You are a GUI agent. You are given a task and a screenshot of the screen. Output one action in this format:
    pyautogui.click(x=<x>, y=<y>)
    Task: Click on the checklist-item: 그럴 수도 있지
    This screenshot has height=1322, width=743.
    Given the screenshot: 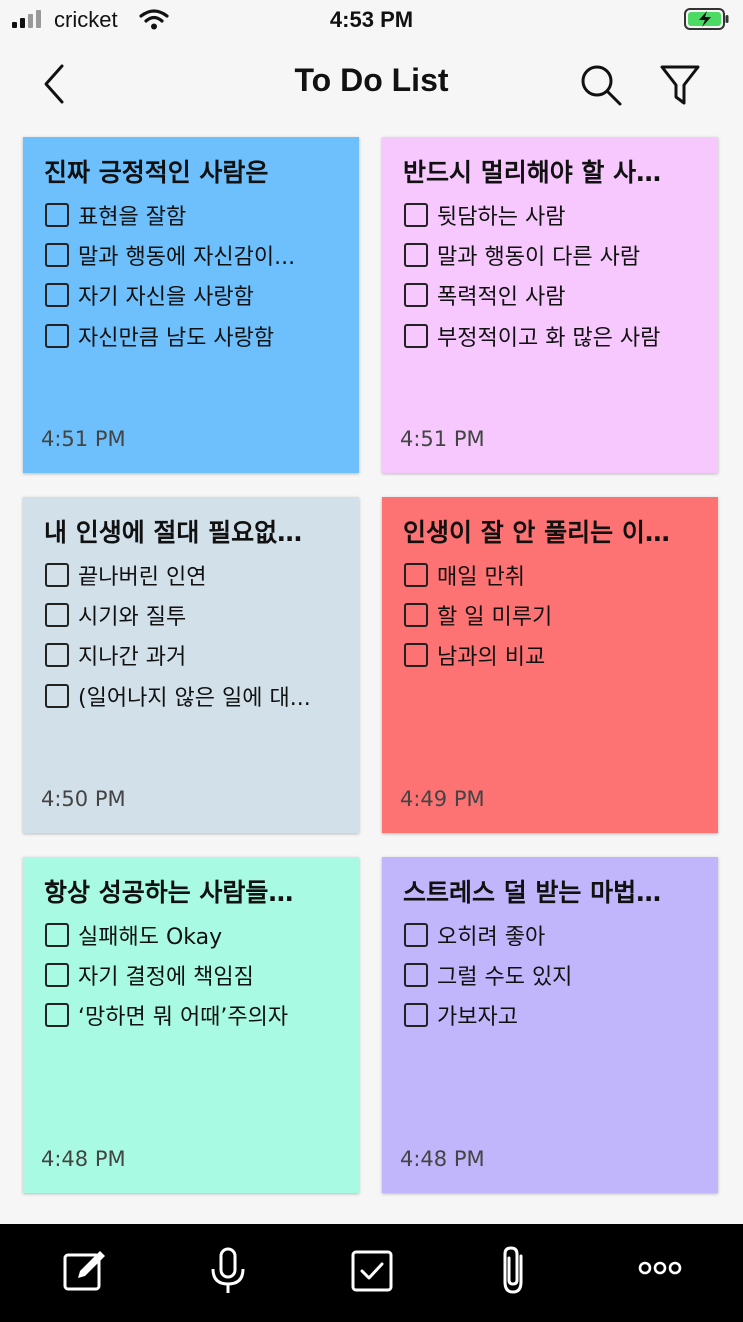 What is the action you would take?
    pyautogui.click(x=554, y=975)
    